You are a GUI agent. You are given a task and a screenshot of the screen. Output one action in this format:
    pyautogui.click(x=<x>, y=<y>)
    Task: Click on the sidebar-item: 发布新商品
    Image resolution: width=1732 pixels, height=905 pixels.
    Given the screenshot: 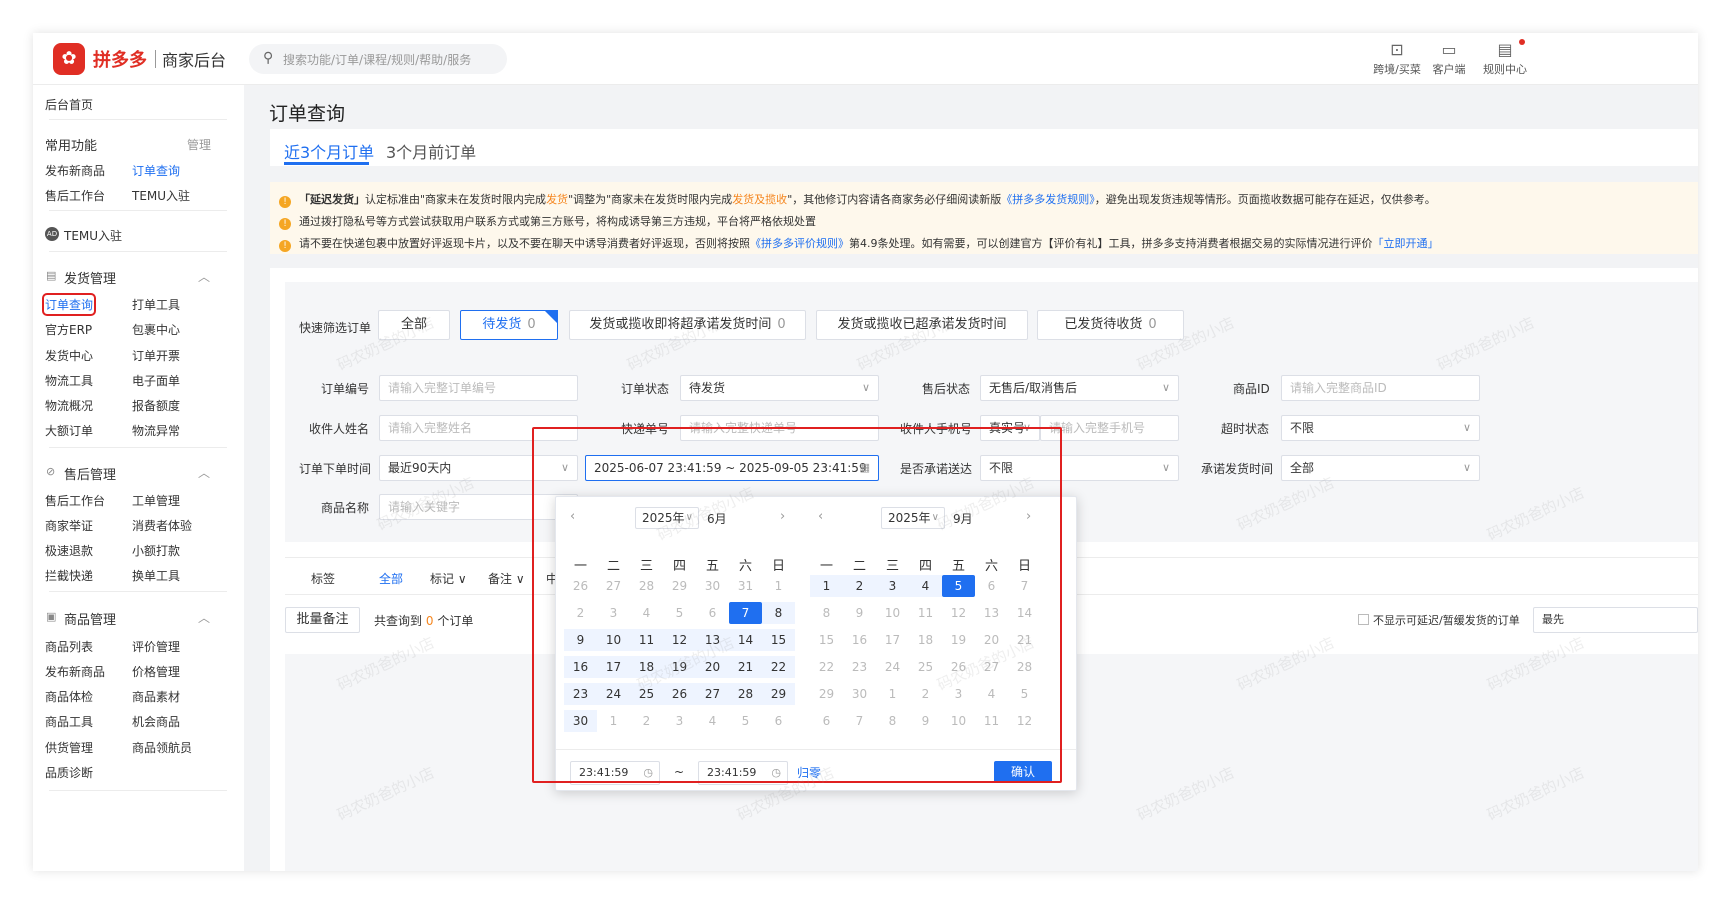 What is the action you would take?
    pyautogui.click(x=75, y=671)
    